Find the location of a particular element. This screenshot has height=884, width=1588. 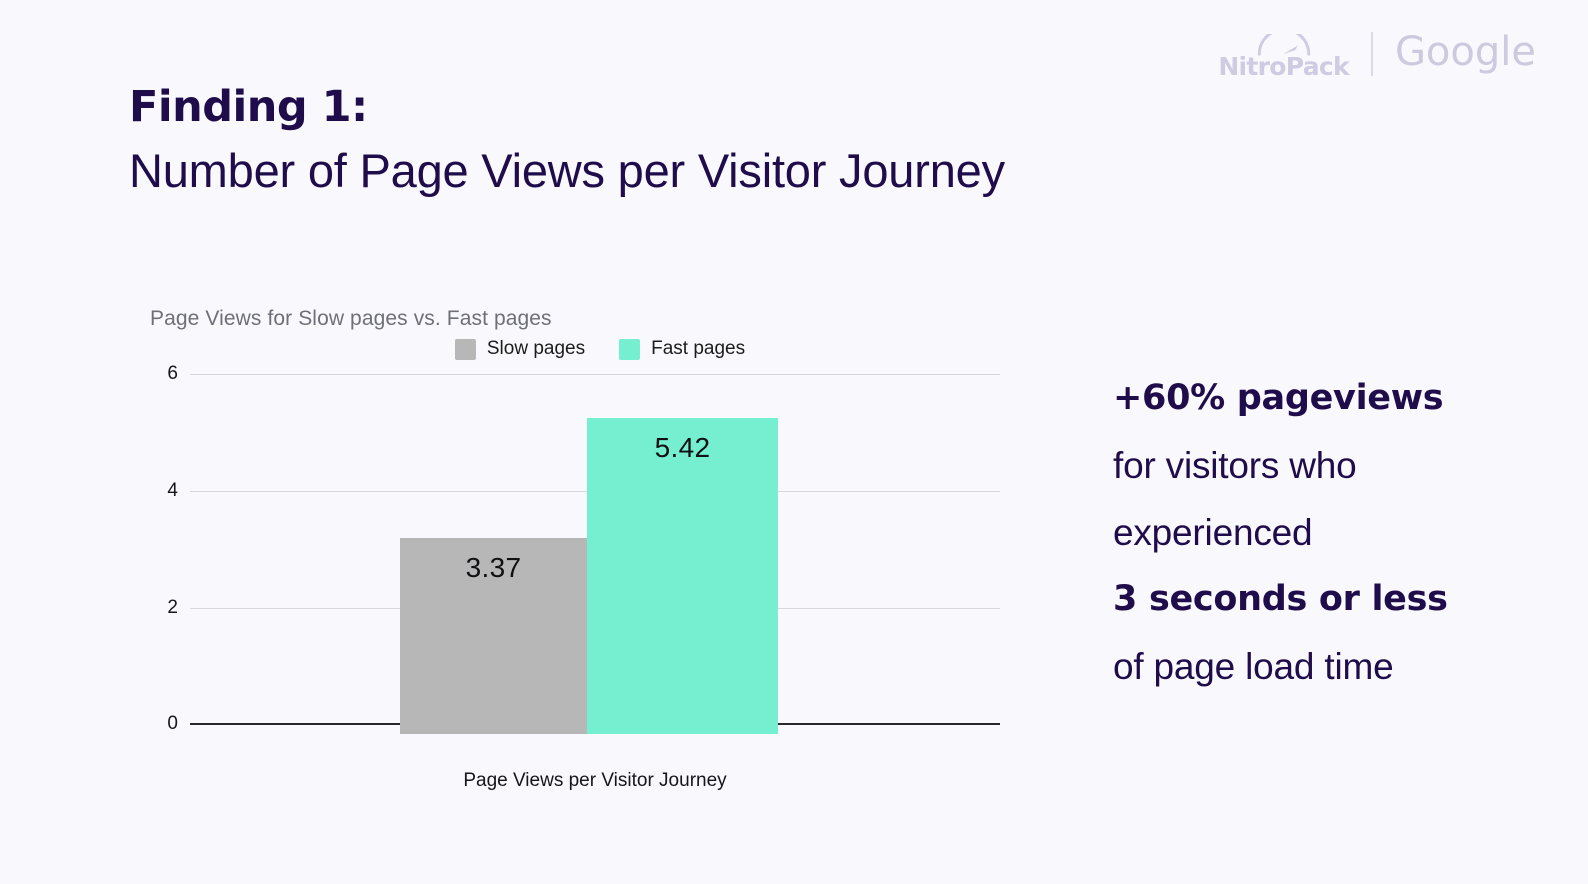

nitropack-logo: NitroPack is located at coordinates (1284, 55).